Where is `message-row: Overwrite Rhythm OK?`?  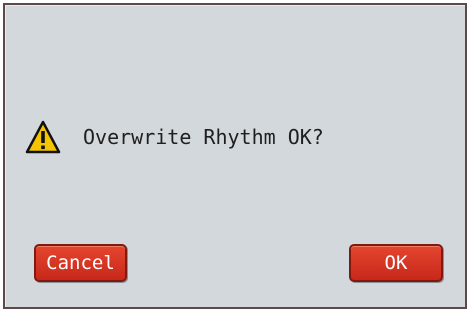 message-row: Overwrite Rhythm OK? is located at coordinates (174, 137).